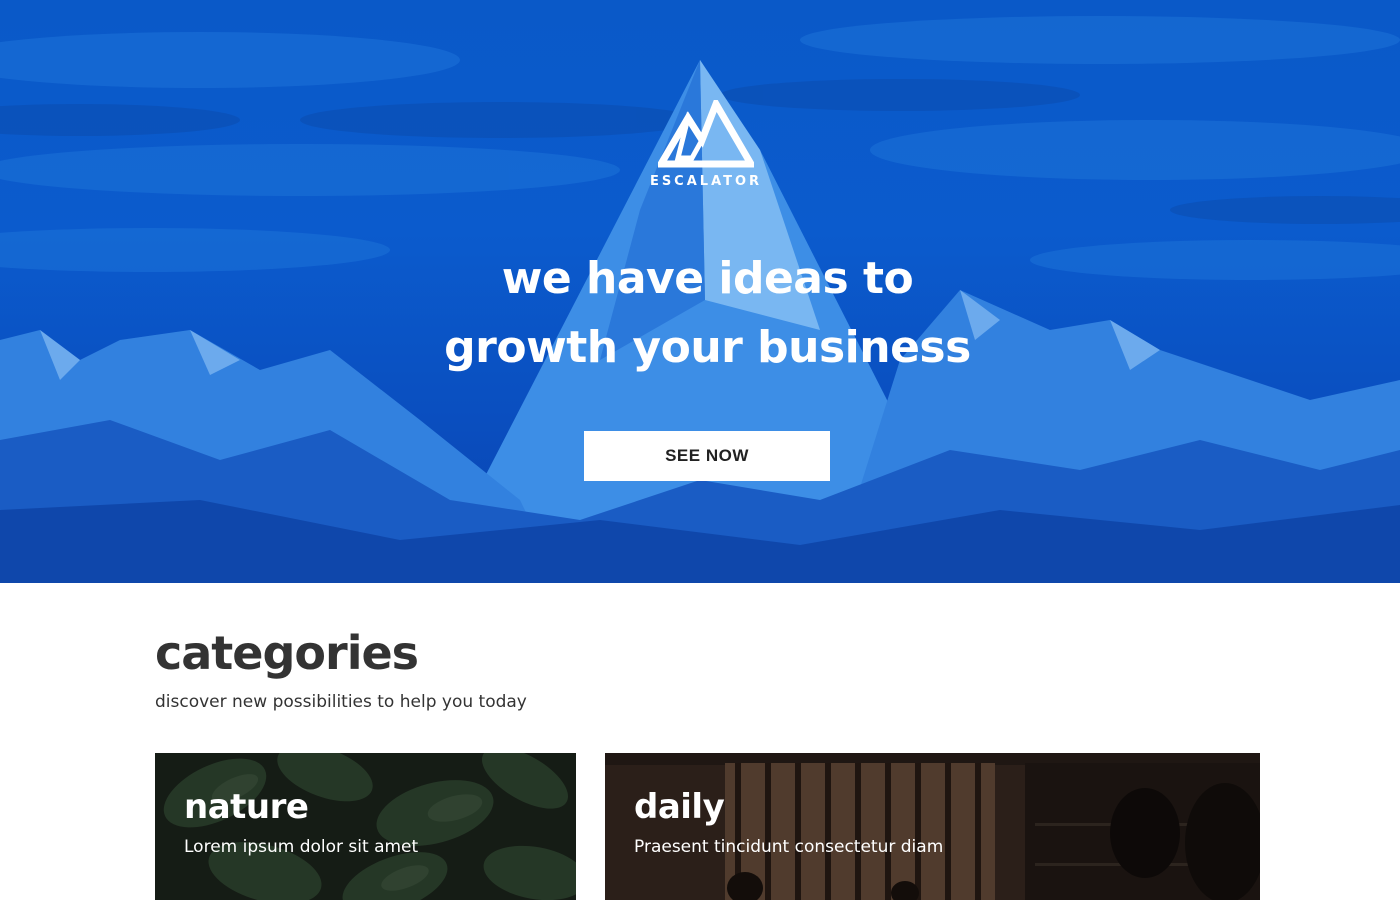 Image resolution: width=1400 pixels, height=900 pixels. I want to click on card-description: Lorem ipsum dolor sit amet, so click(301, 847).